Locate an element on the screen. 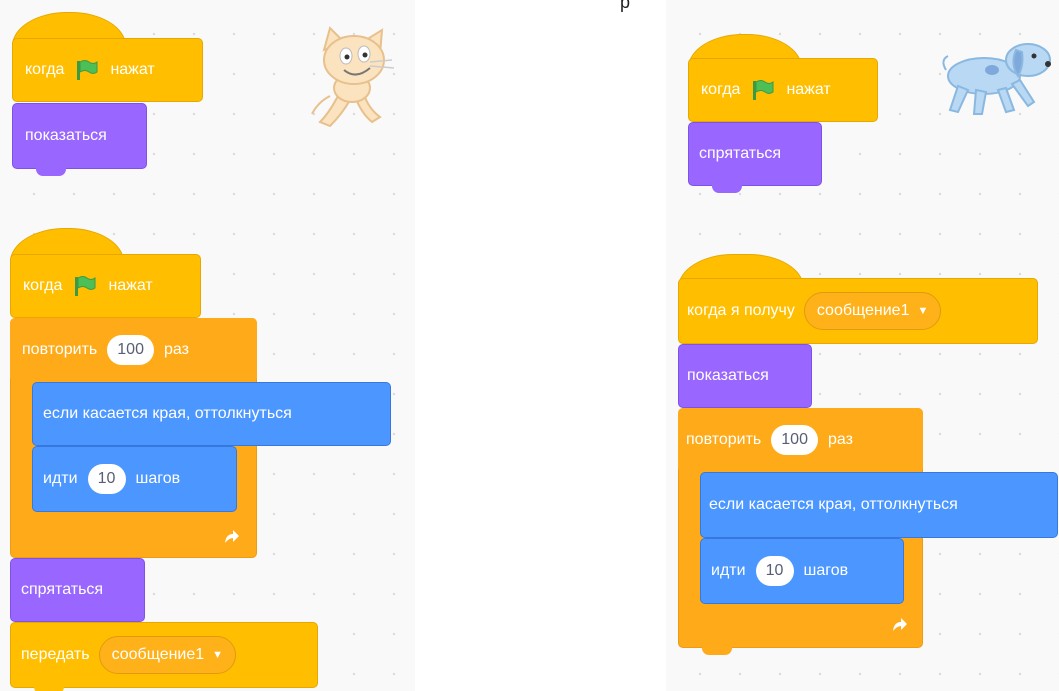 This screenshot has width=1059, height=691. when-i-receive-hat: когда я получу сообщение1 ▼ is located at coordinates (858, 311).